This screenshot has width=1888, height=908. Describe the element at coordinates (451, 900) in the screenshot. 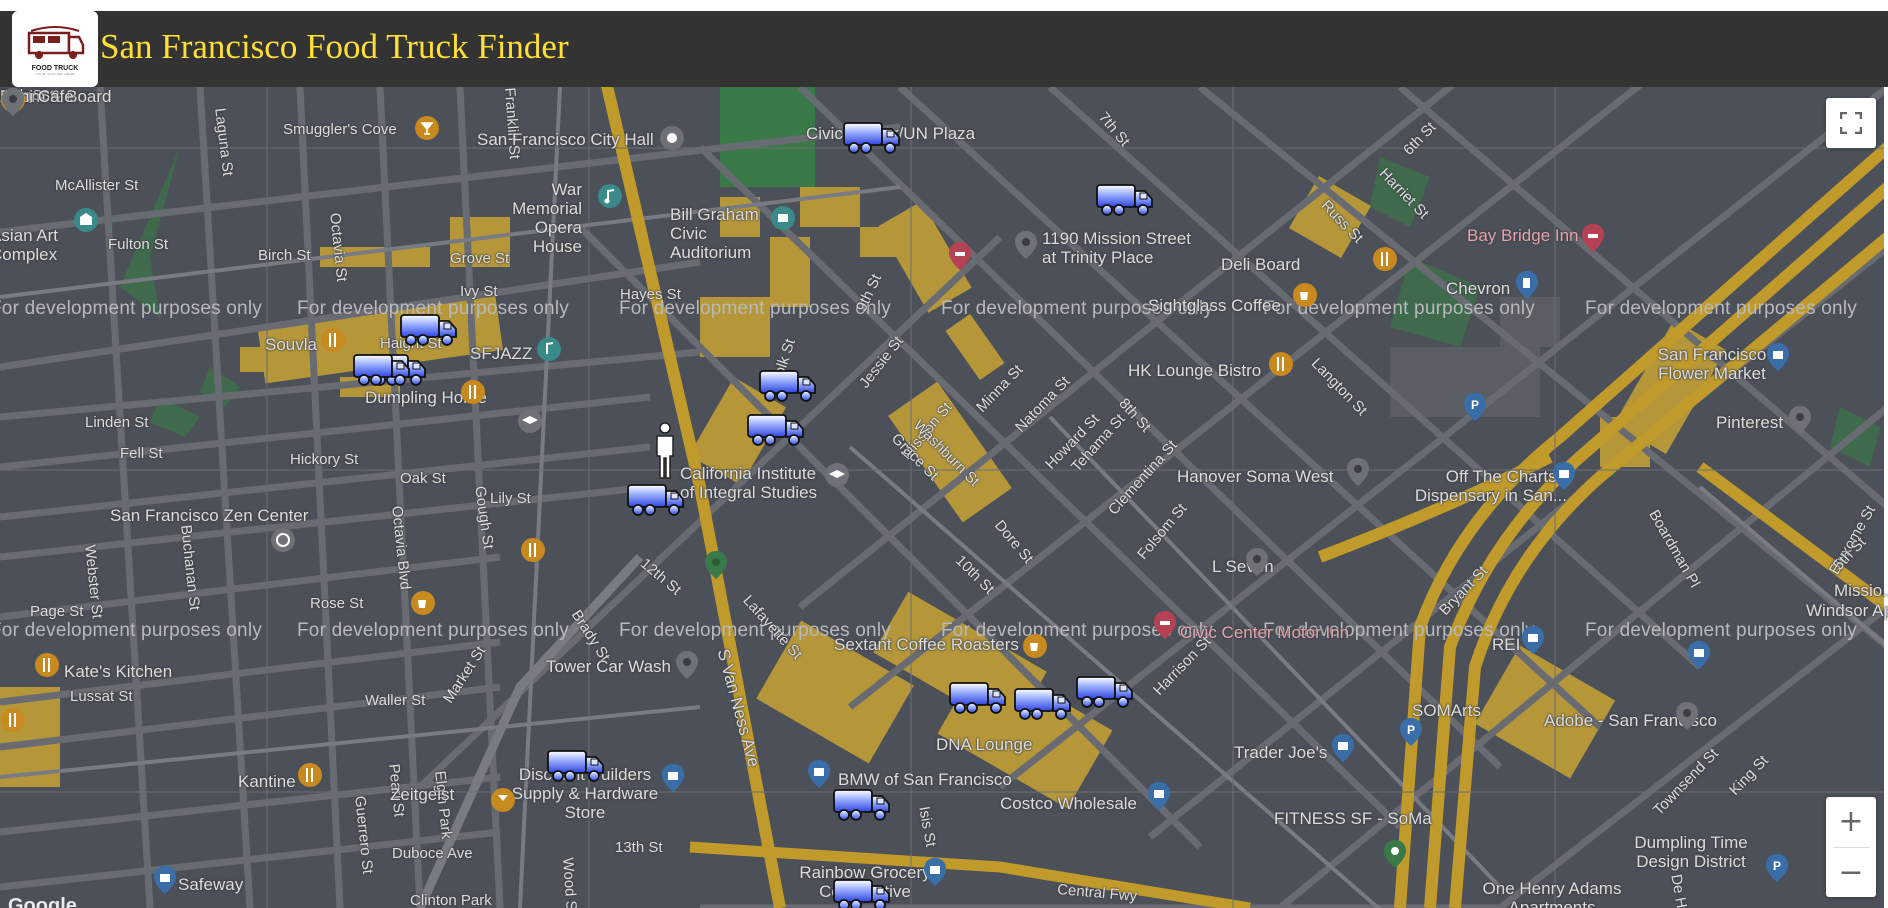

I see `street-label: Clinton Park` at that location.